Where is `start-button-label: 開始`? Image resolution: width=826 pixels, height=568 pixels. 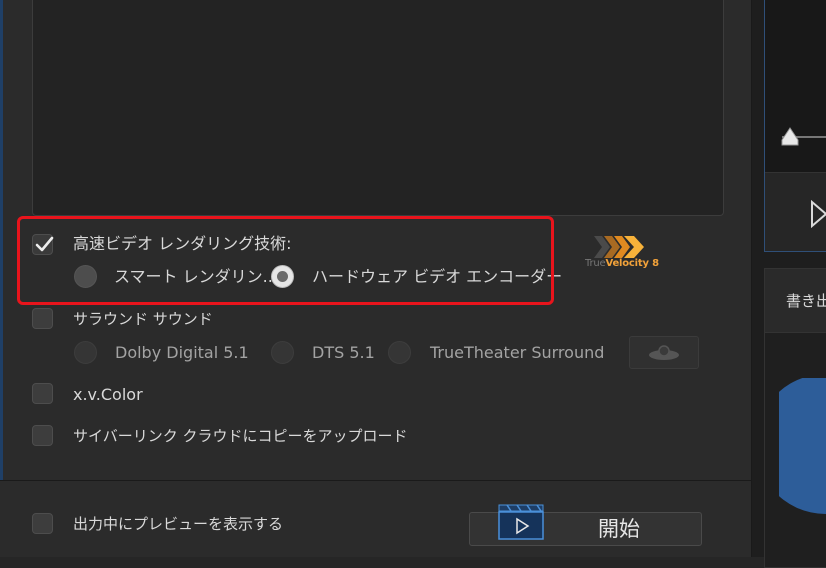 start-button-label: 開始 is located at coordinates (619, 529).